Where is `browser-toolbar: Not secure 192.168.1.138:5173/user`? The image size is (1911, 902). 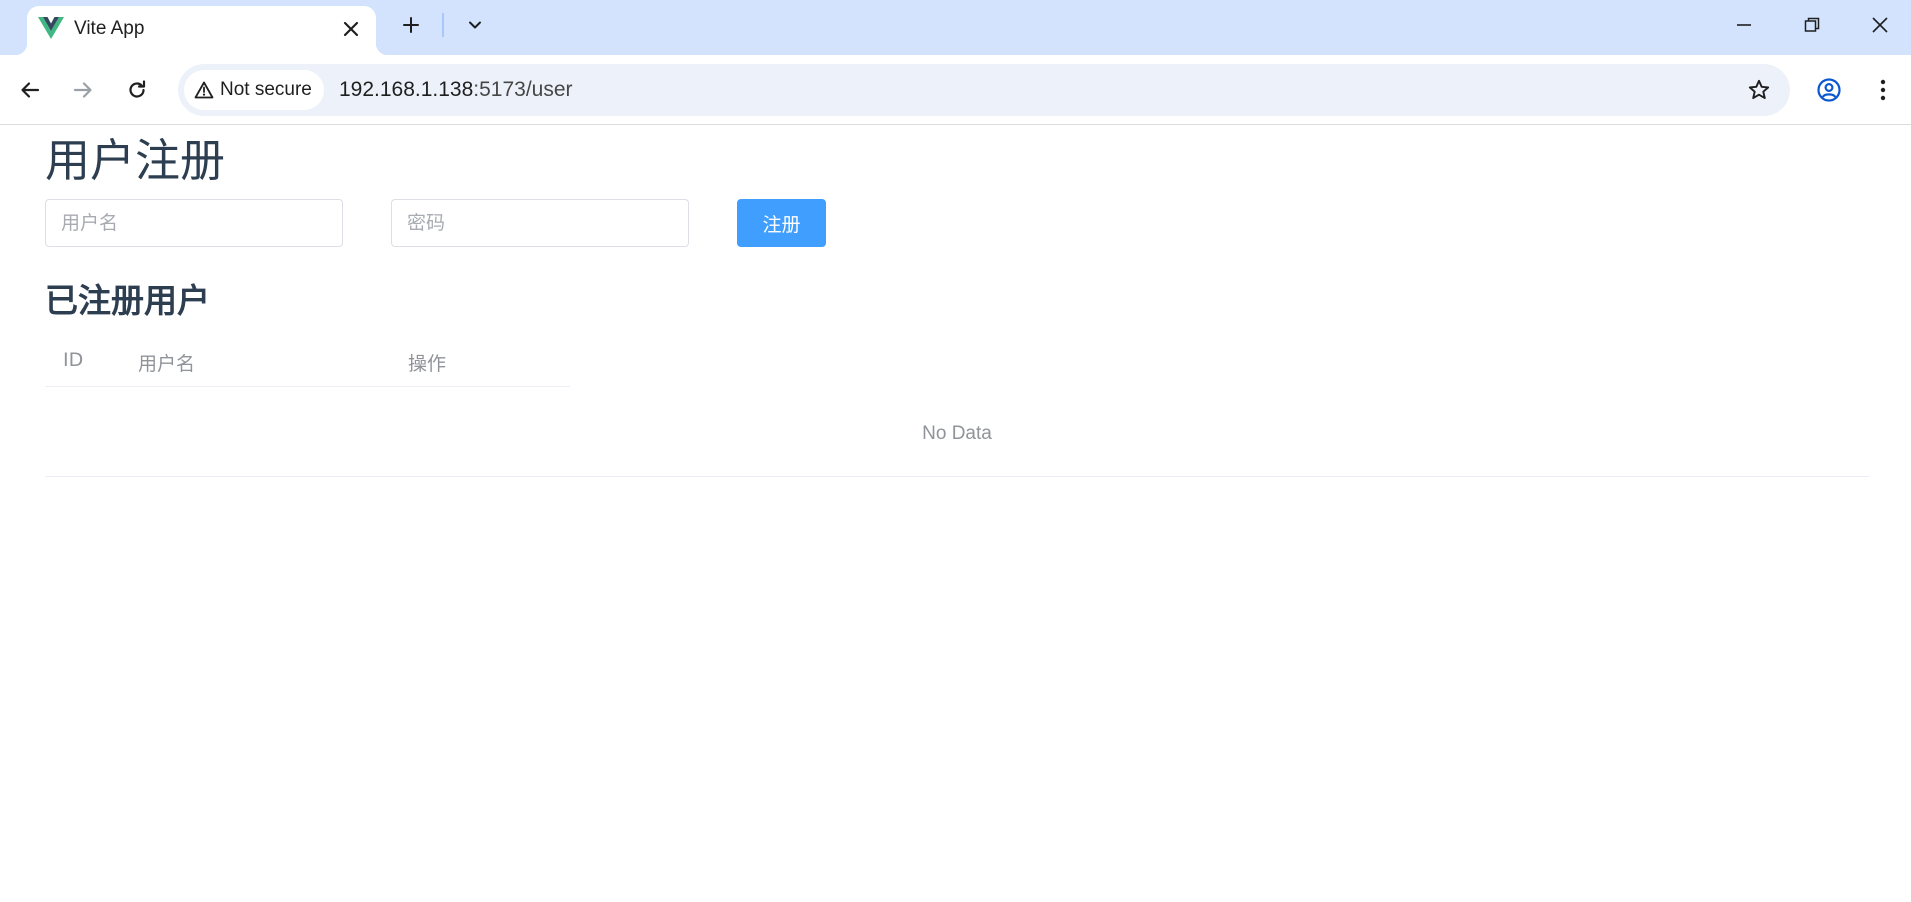 browser-toolbar: Not secure 192.168.1.138:5173/user is located at coordinates (955, 90).